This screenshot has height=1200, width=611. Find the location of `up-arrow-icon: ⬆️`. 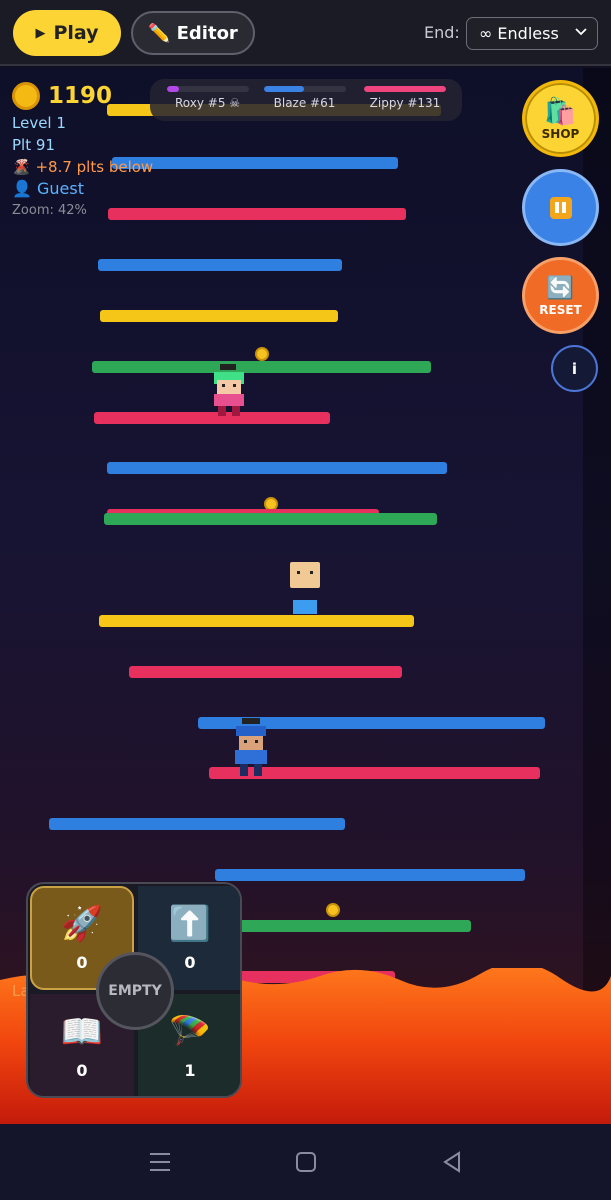

up-arrow-icon: ⬆️ is located at coordinates (190, 923).